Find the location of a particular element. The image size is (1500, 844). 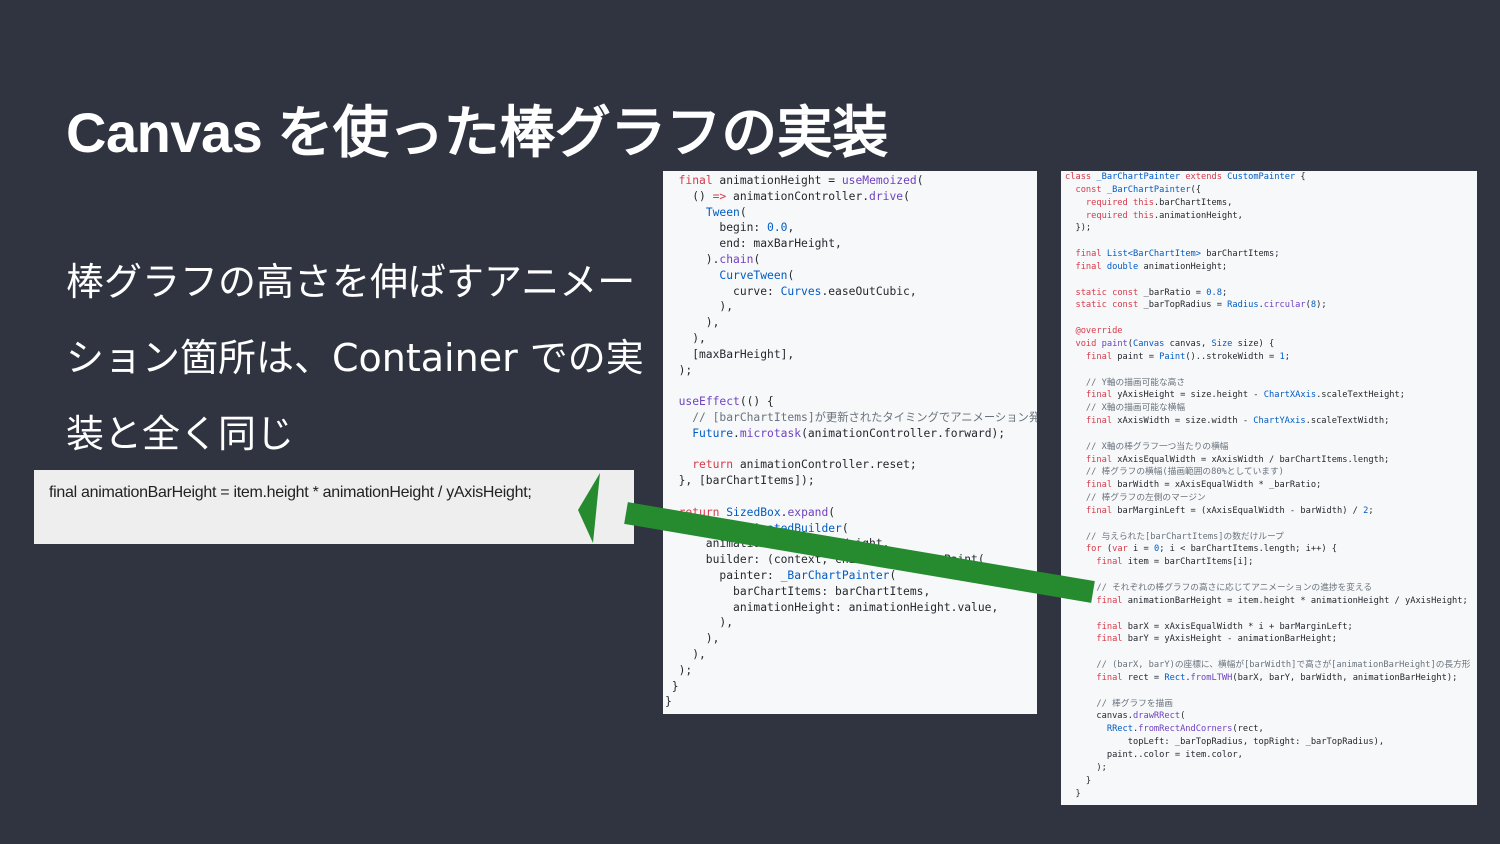

code-token: @override is located at coordinates (1099, 331).